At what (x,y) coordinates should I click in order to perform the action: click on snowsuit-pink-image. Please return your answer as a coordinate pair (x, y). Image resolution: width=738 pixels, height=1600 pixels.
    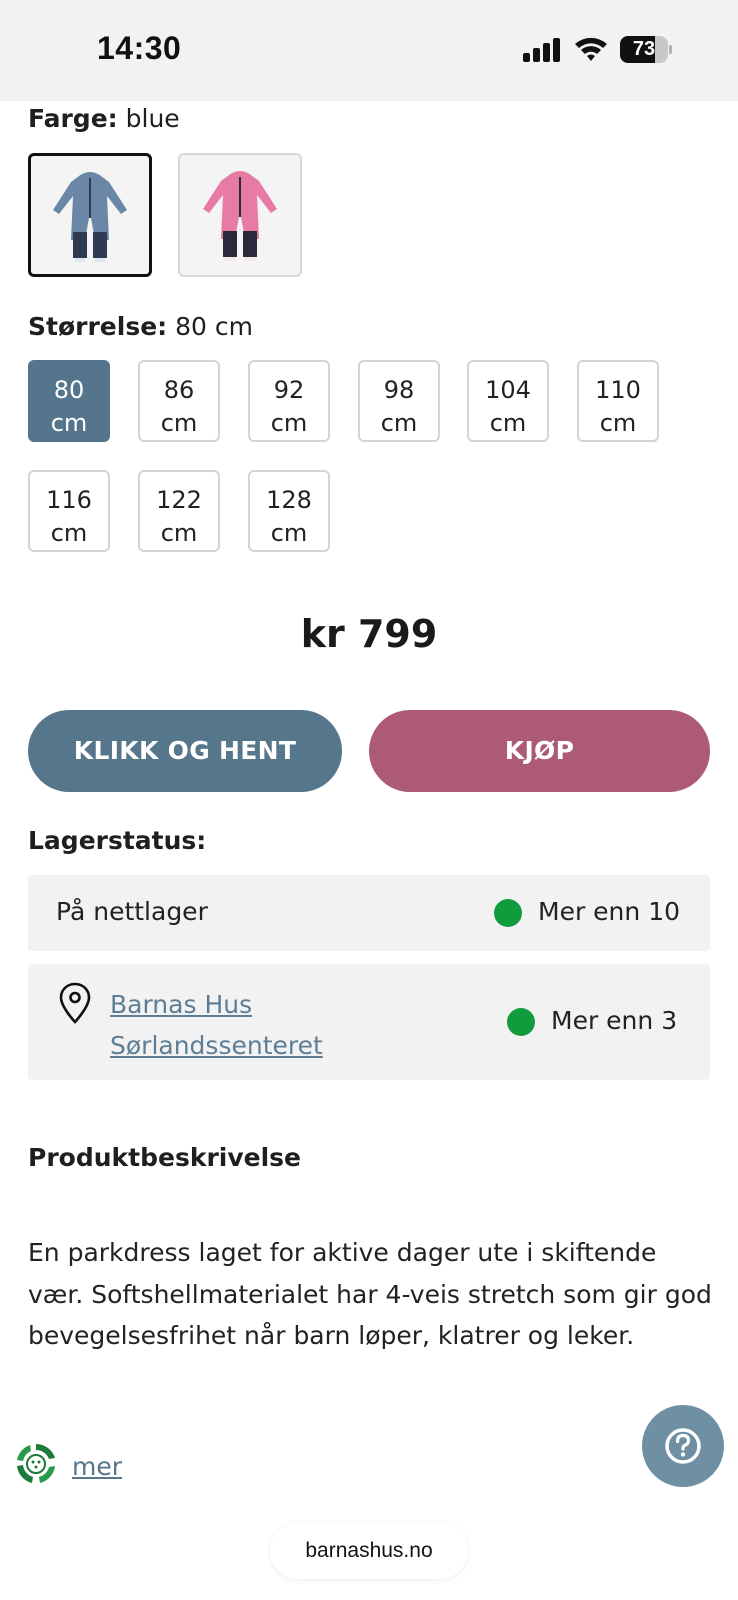
    Looking at the image, I should click on (240, 216).